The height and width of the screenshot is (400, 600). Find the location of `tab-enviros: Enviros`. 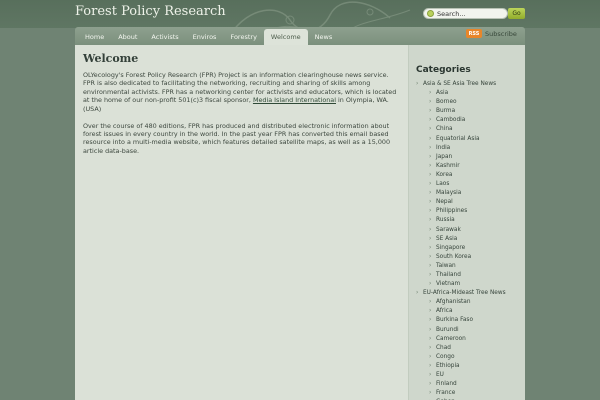

tab-enviros: Enviros is located at coordinates (205, 37).